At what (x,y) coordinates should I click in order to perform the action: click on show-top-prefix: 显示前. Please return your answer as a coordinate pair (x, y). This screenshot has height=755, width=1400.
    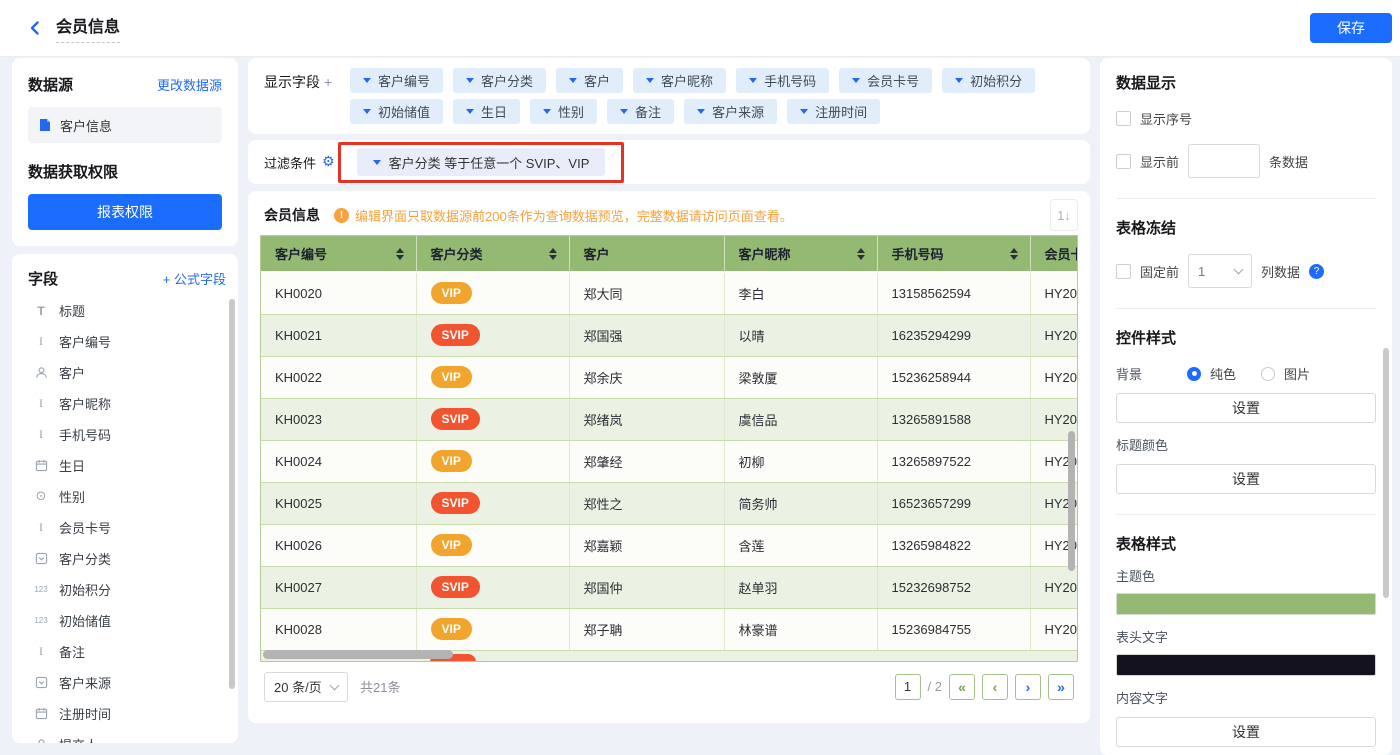
    Looking at the image, I should click on (1160, 162).